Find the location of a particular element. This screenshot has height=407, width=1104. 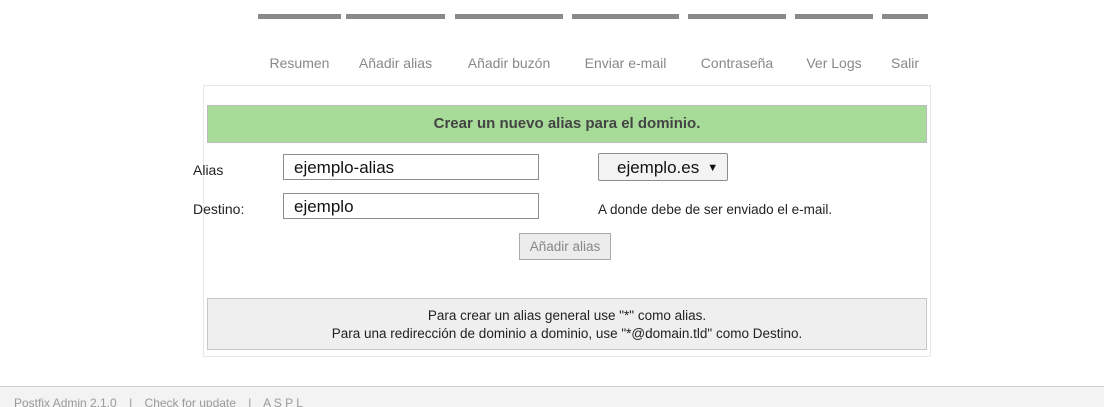

tab-ver-logs: Ver Logs is located at coordinates (834, 45).